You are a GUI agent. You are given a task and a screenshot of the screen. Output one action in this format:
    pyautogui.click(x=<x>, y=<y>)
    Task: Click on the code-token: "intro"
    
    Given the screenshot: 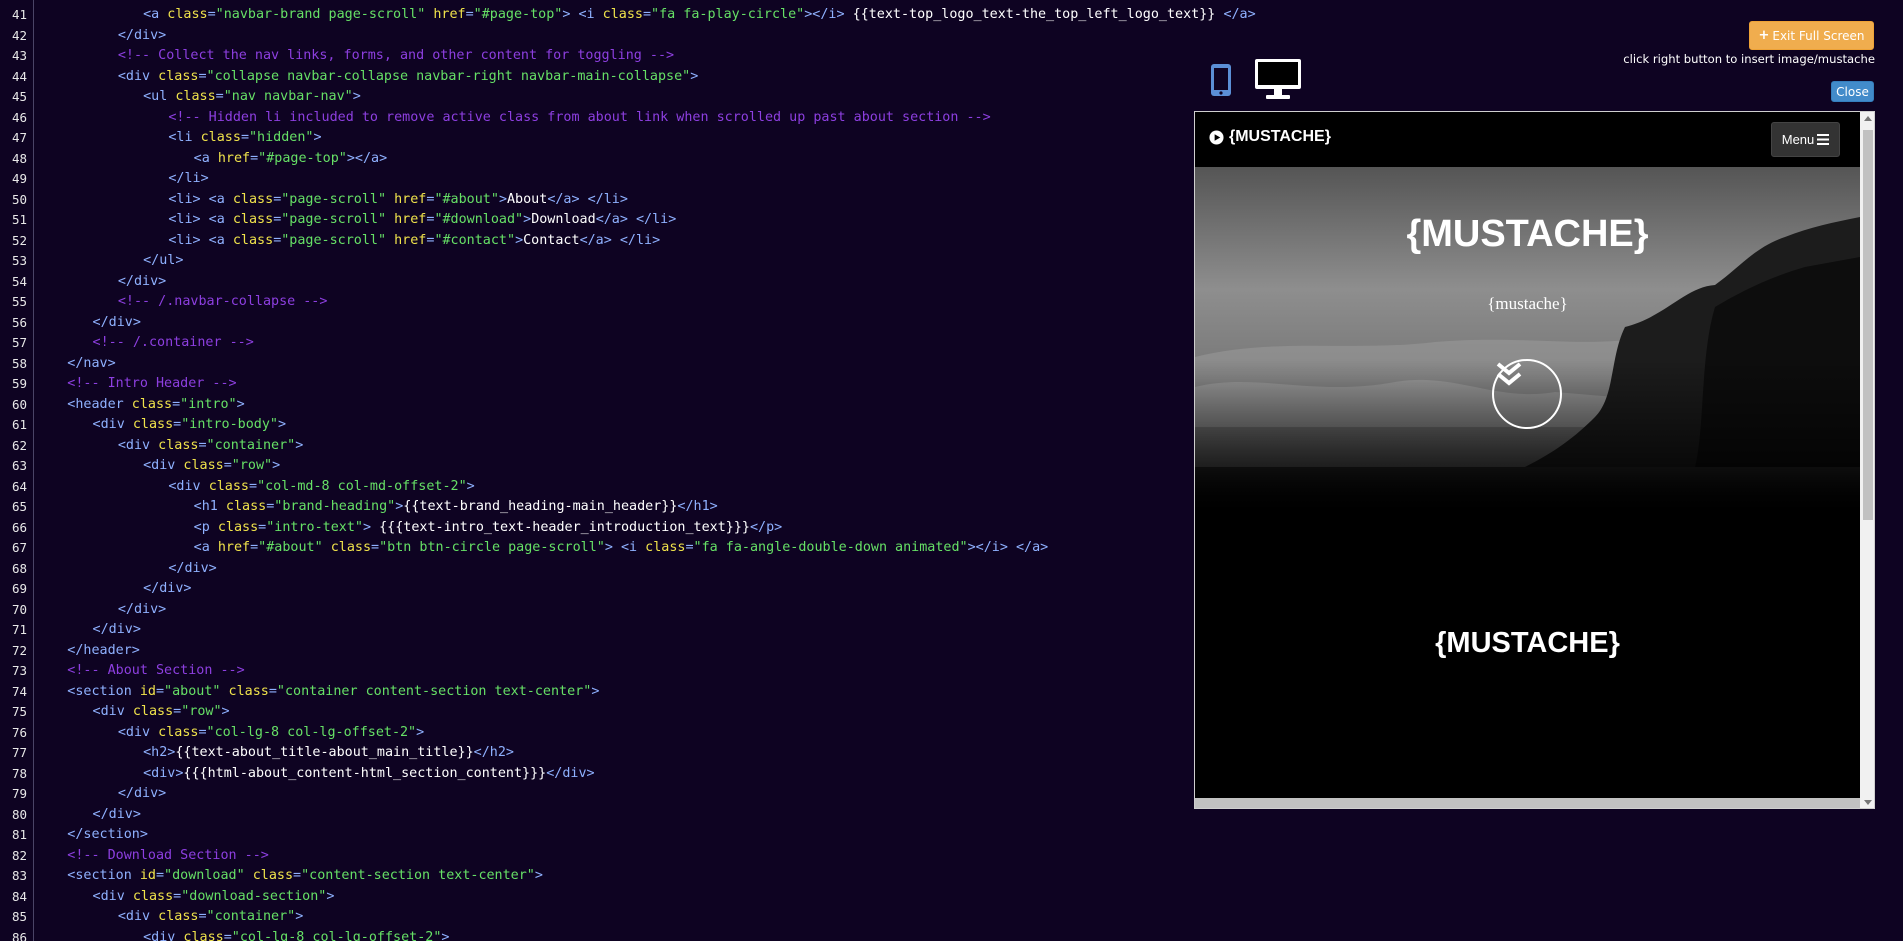 What is the action you would take?
    pyautogui.click(x=208, y=404)
    